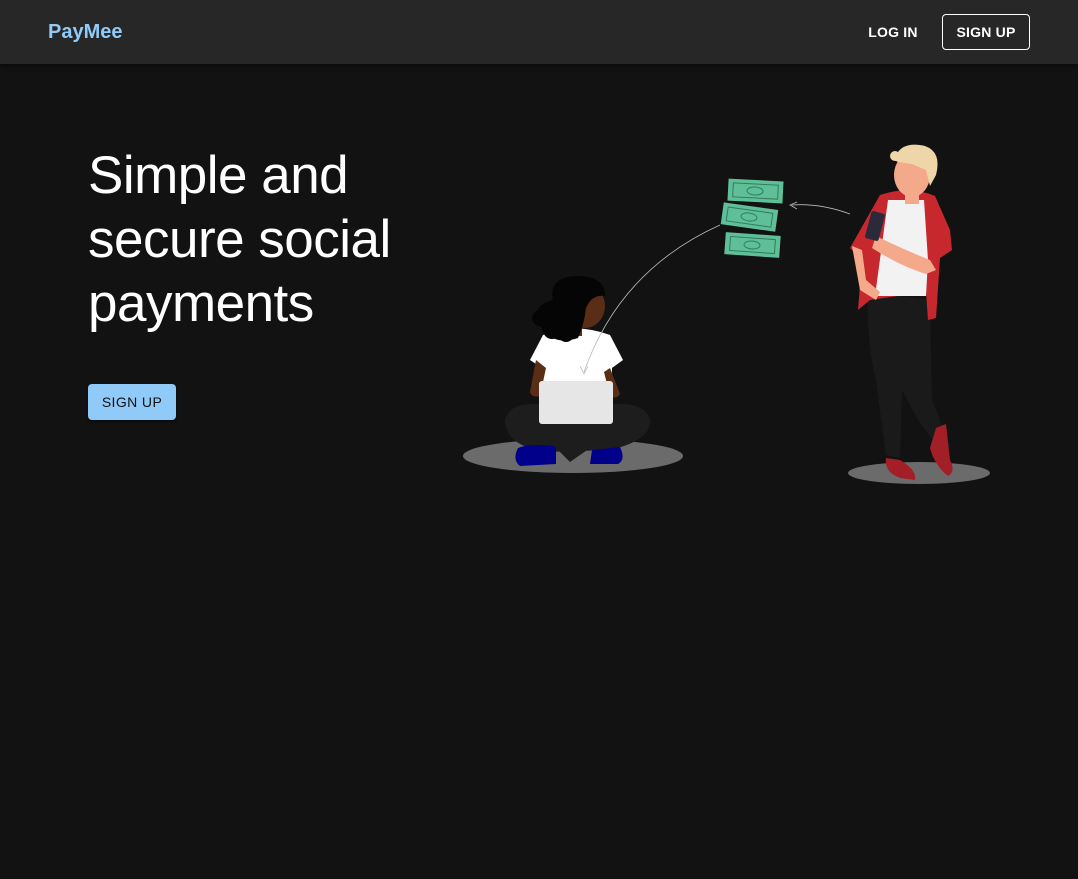 This screenshot has height=879, width=1078. What do you see at coordinates (578, 370) in the screenshot?
I see `woman-figure` at bounding box center [578, 370].